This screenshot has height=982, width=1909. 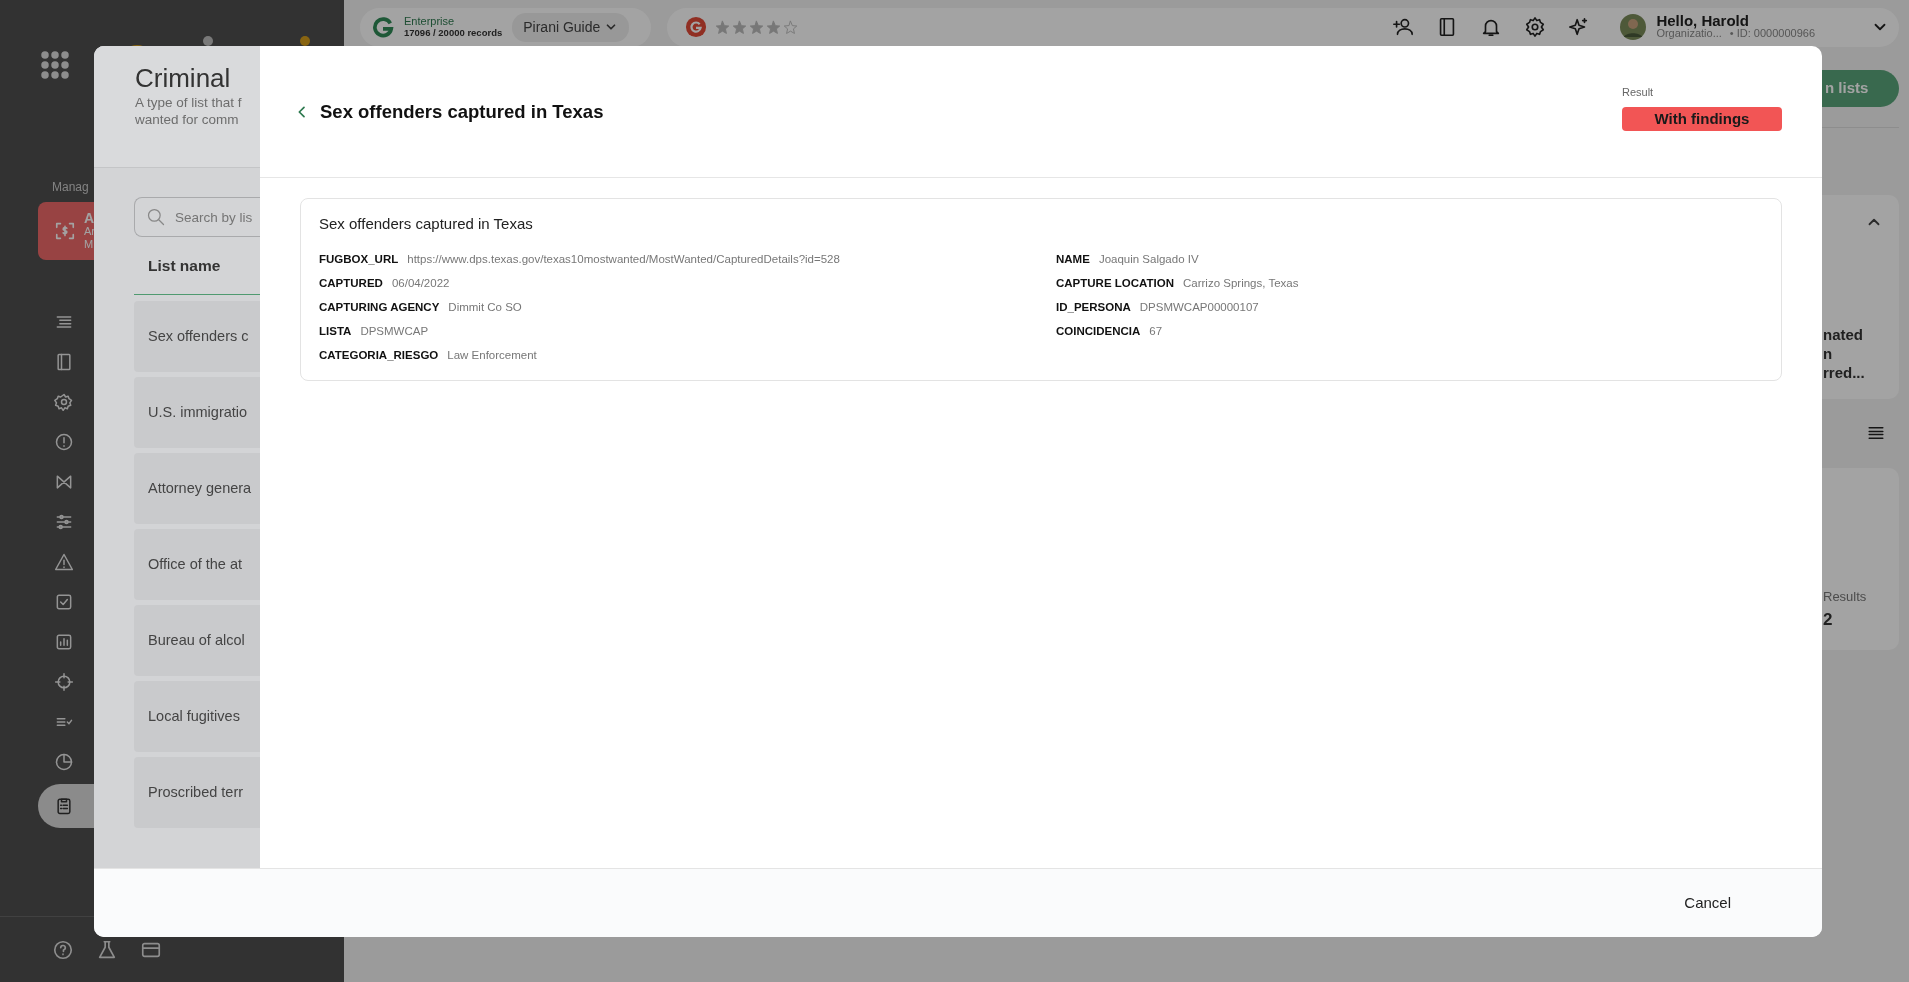 I want to click on field-label: NAME, so click(x=1073, y=259).